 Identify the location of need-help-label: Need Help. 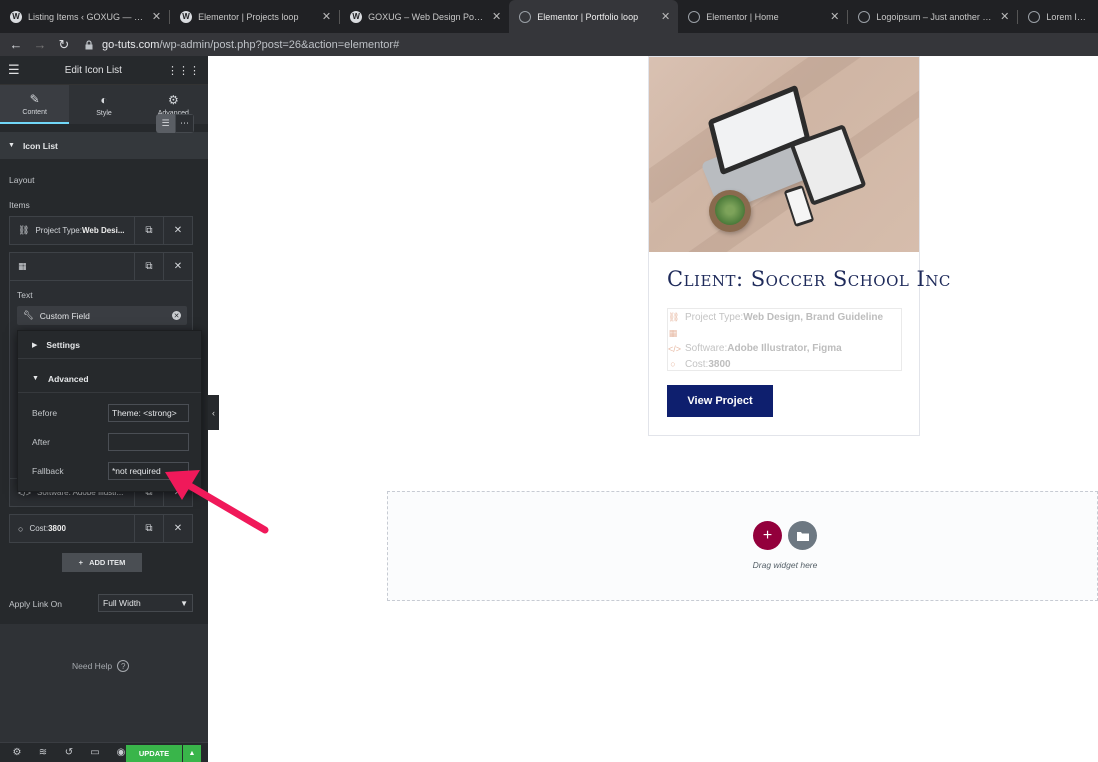
(92, 666).